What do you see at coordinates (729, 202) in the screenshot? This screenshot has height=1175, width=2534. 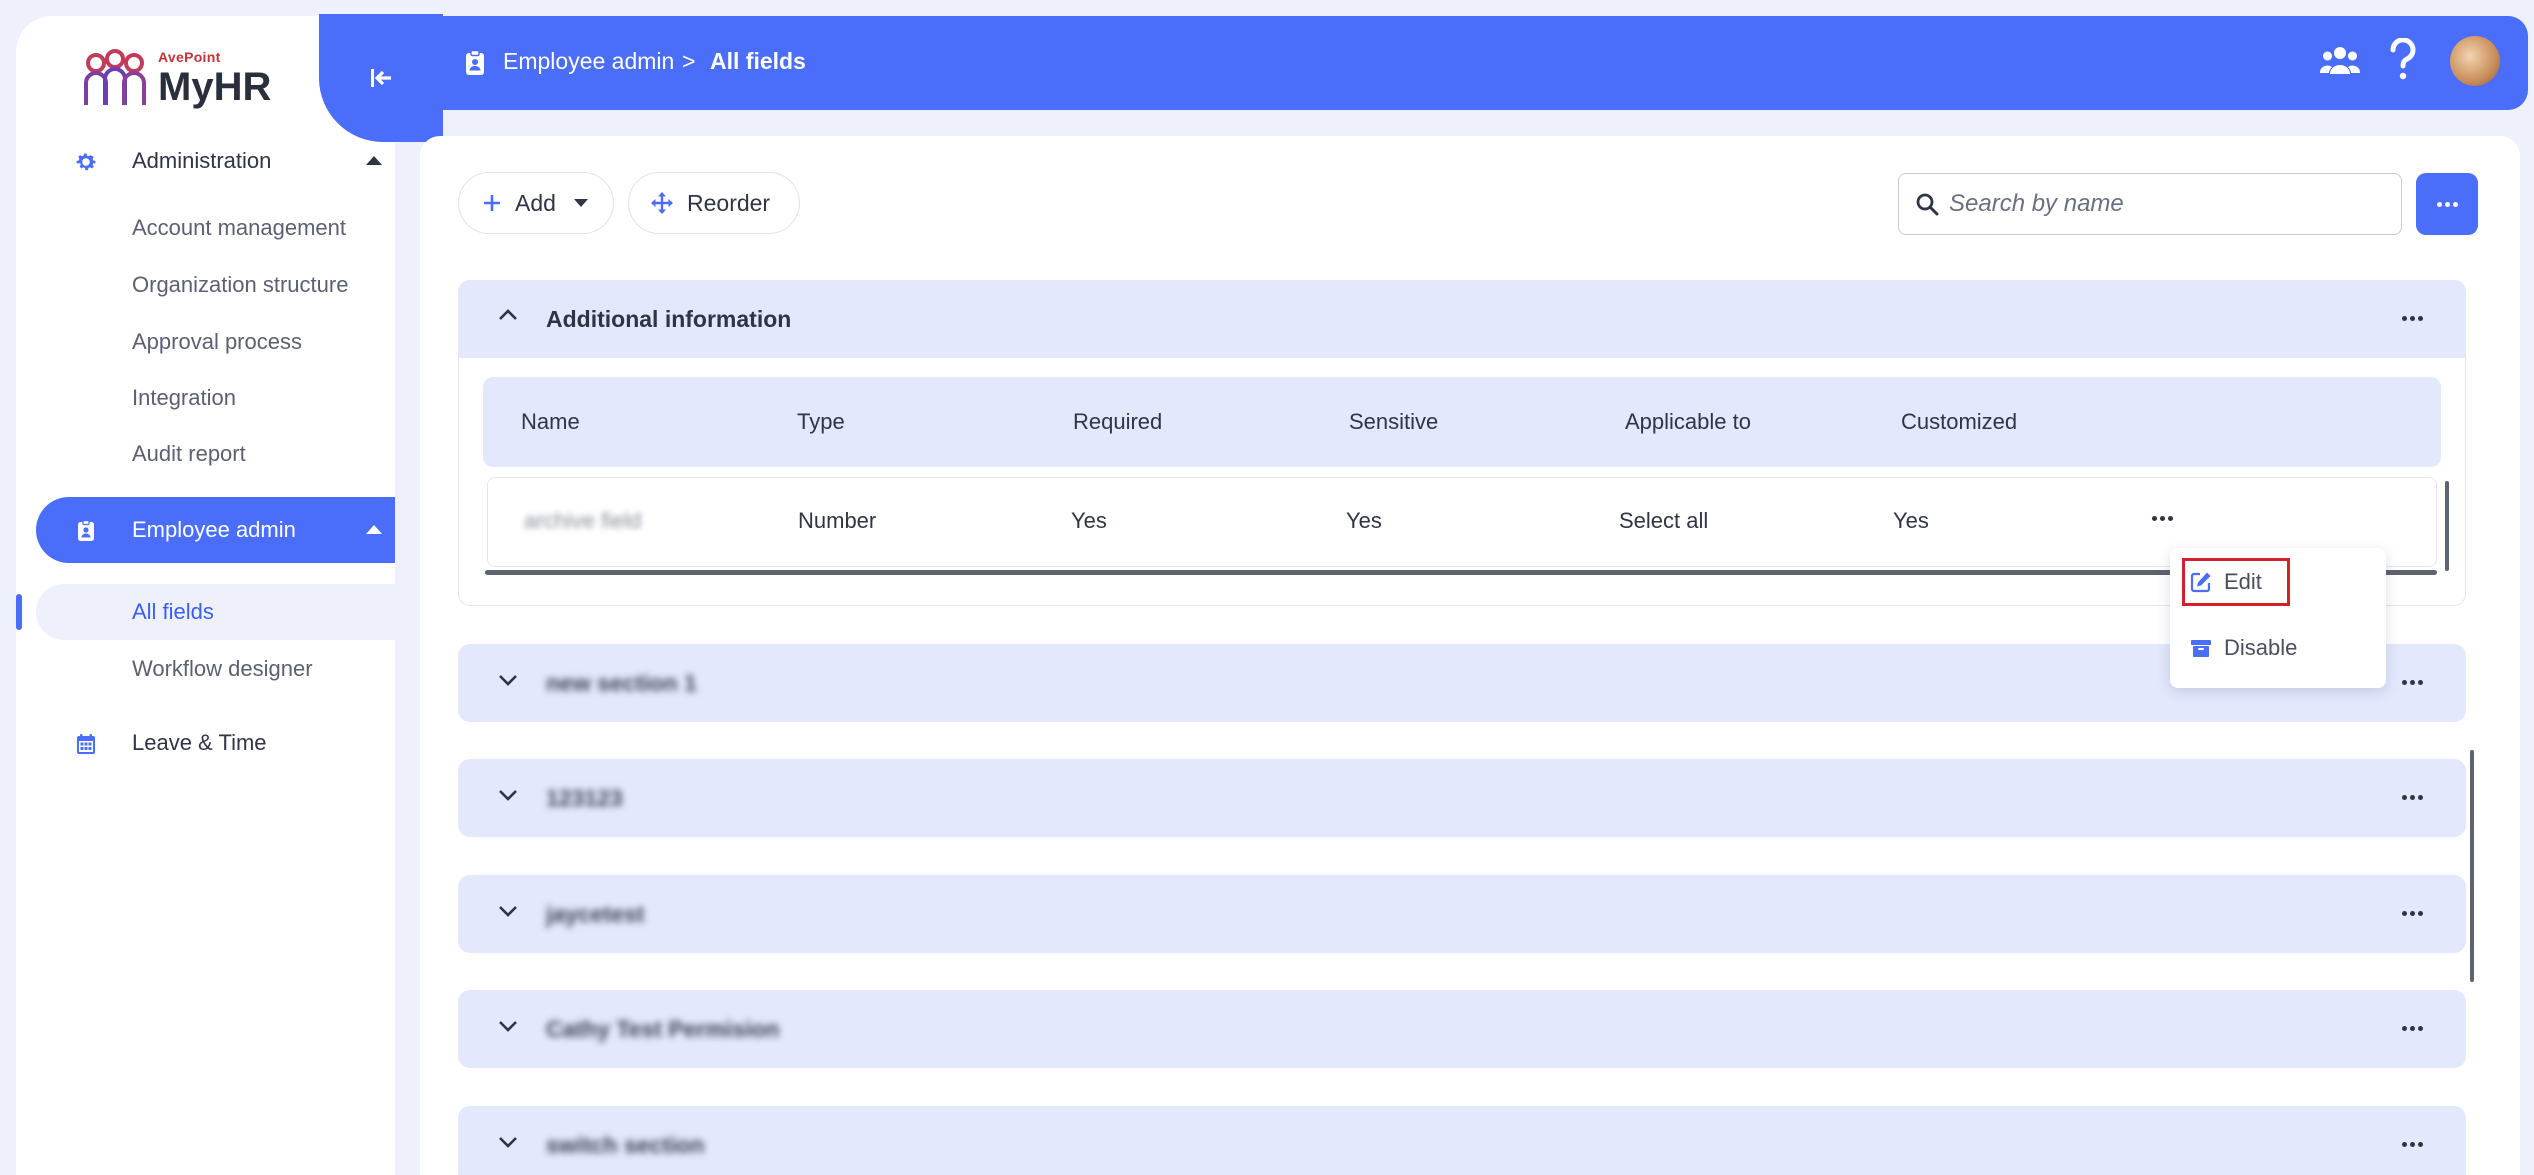 I see `reorder-button-label: Reorder` at bounding box center [729, 202].